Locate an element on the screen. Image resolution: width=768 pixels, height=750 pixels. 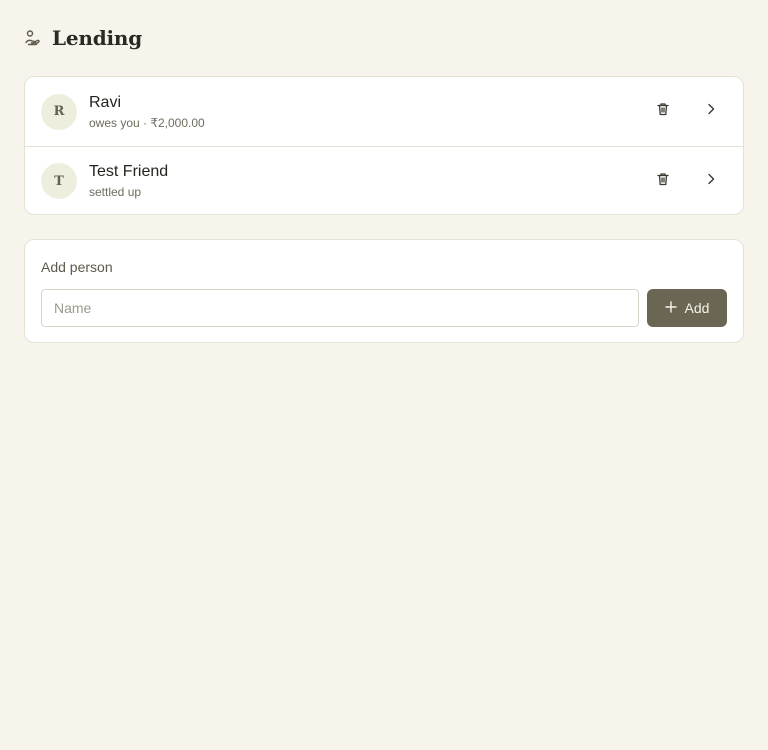
page-title: Lending is located at coordinates (97, 38).